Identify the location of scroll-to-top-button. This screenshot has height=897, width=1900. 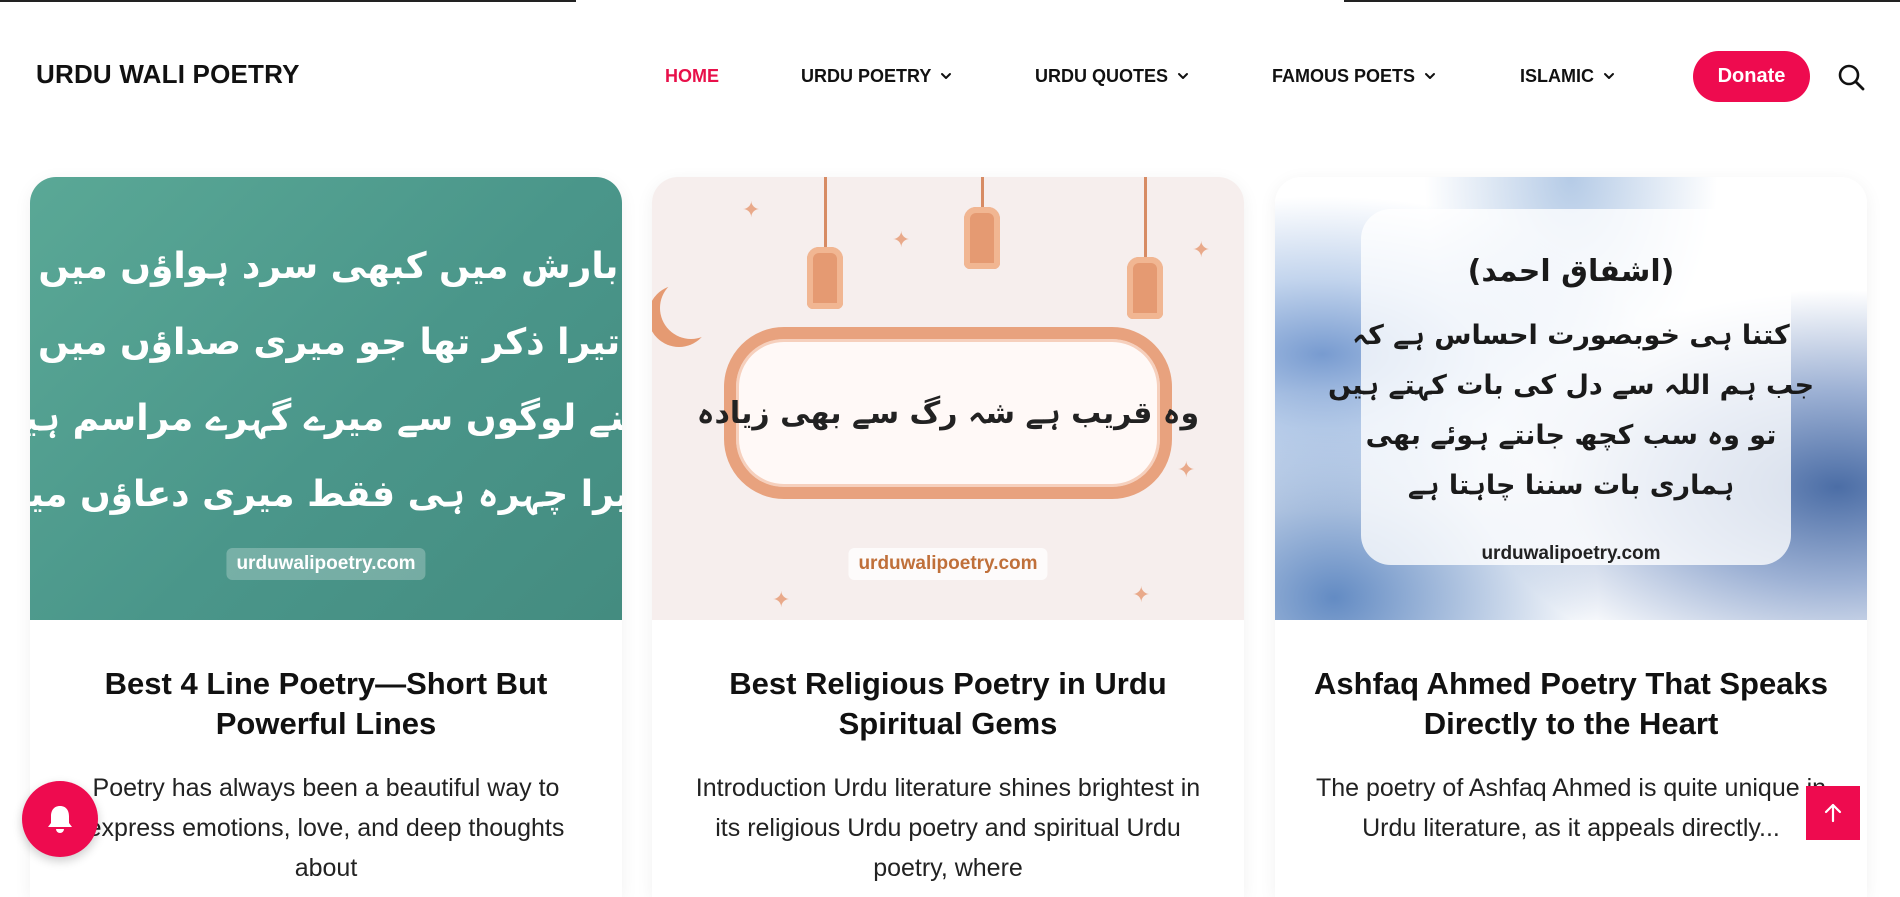
(1833, 813).